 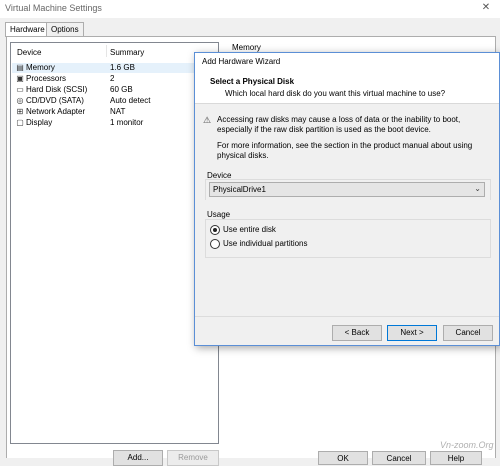 What do you see at coordinates (412, 333) in the screenshot?
I see `next-button: Next >` at bounding box center [412, 333].